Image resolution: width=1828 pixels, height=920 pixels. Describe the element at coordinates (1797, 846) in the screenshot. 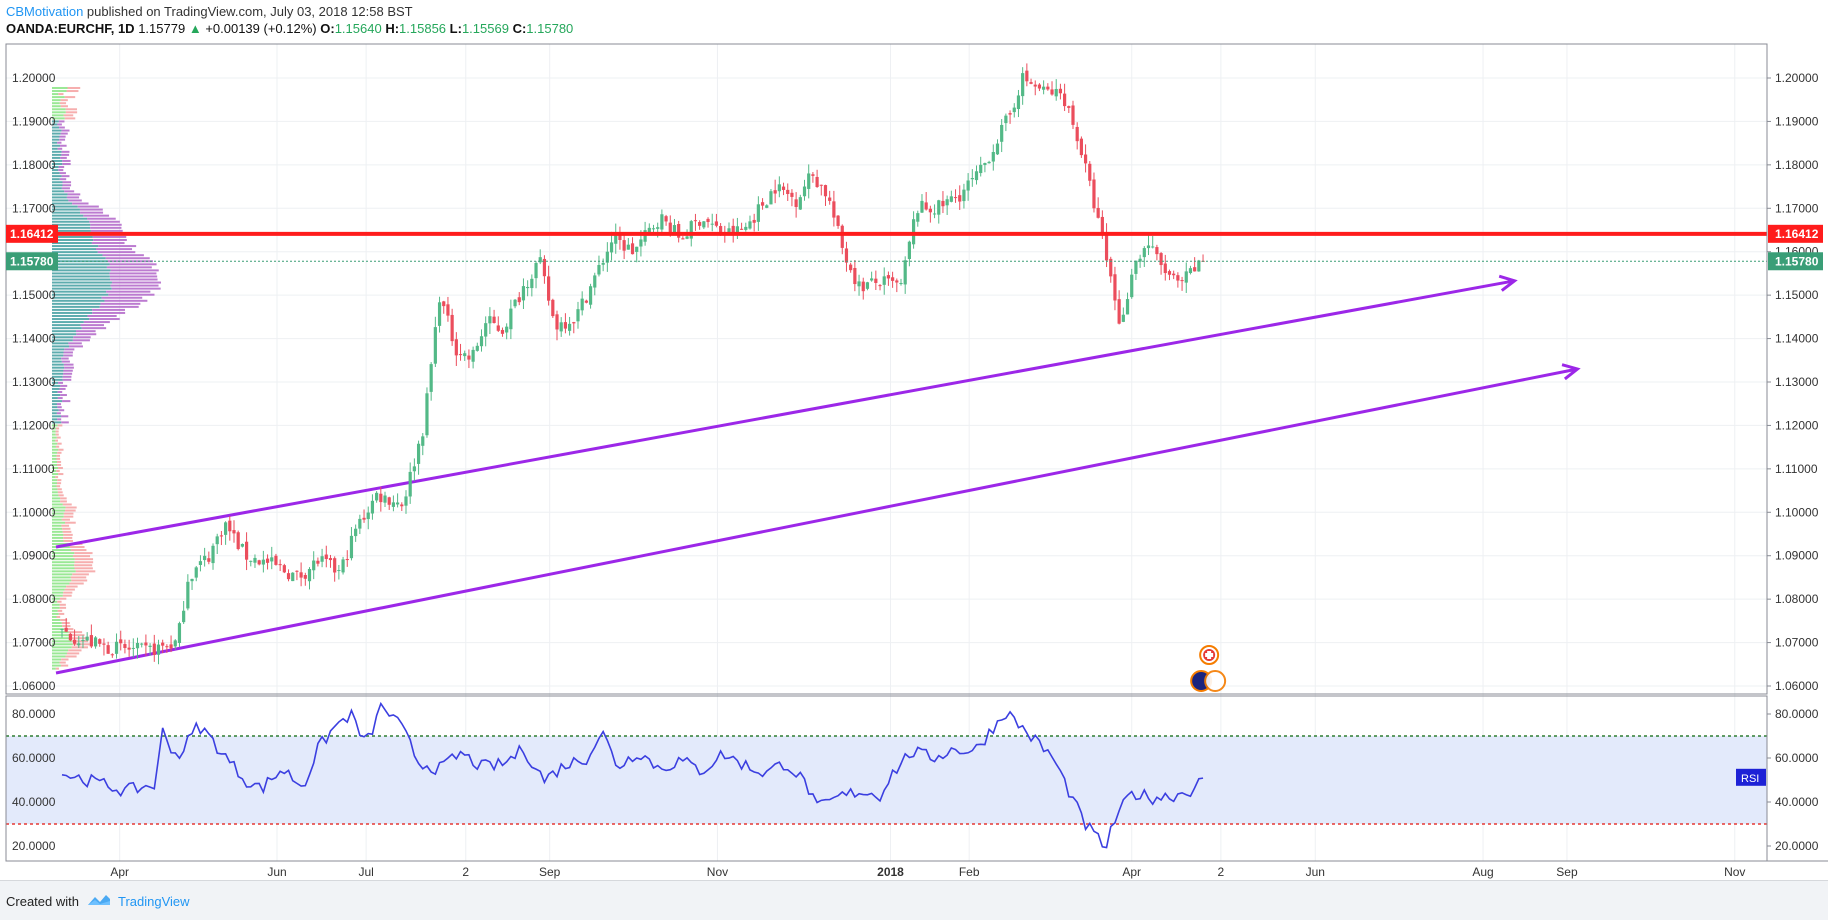

I see `rsi-tick-label: 20.0000` at that location.